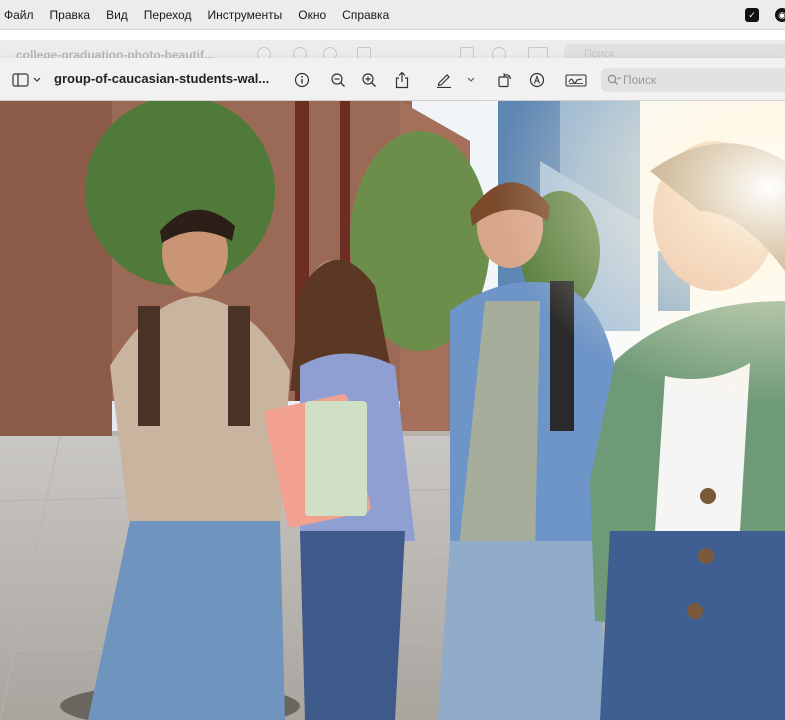 This screenshot has height=720, width=785. I want to click on rotate-button, so click(505, 80).